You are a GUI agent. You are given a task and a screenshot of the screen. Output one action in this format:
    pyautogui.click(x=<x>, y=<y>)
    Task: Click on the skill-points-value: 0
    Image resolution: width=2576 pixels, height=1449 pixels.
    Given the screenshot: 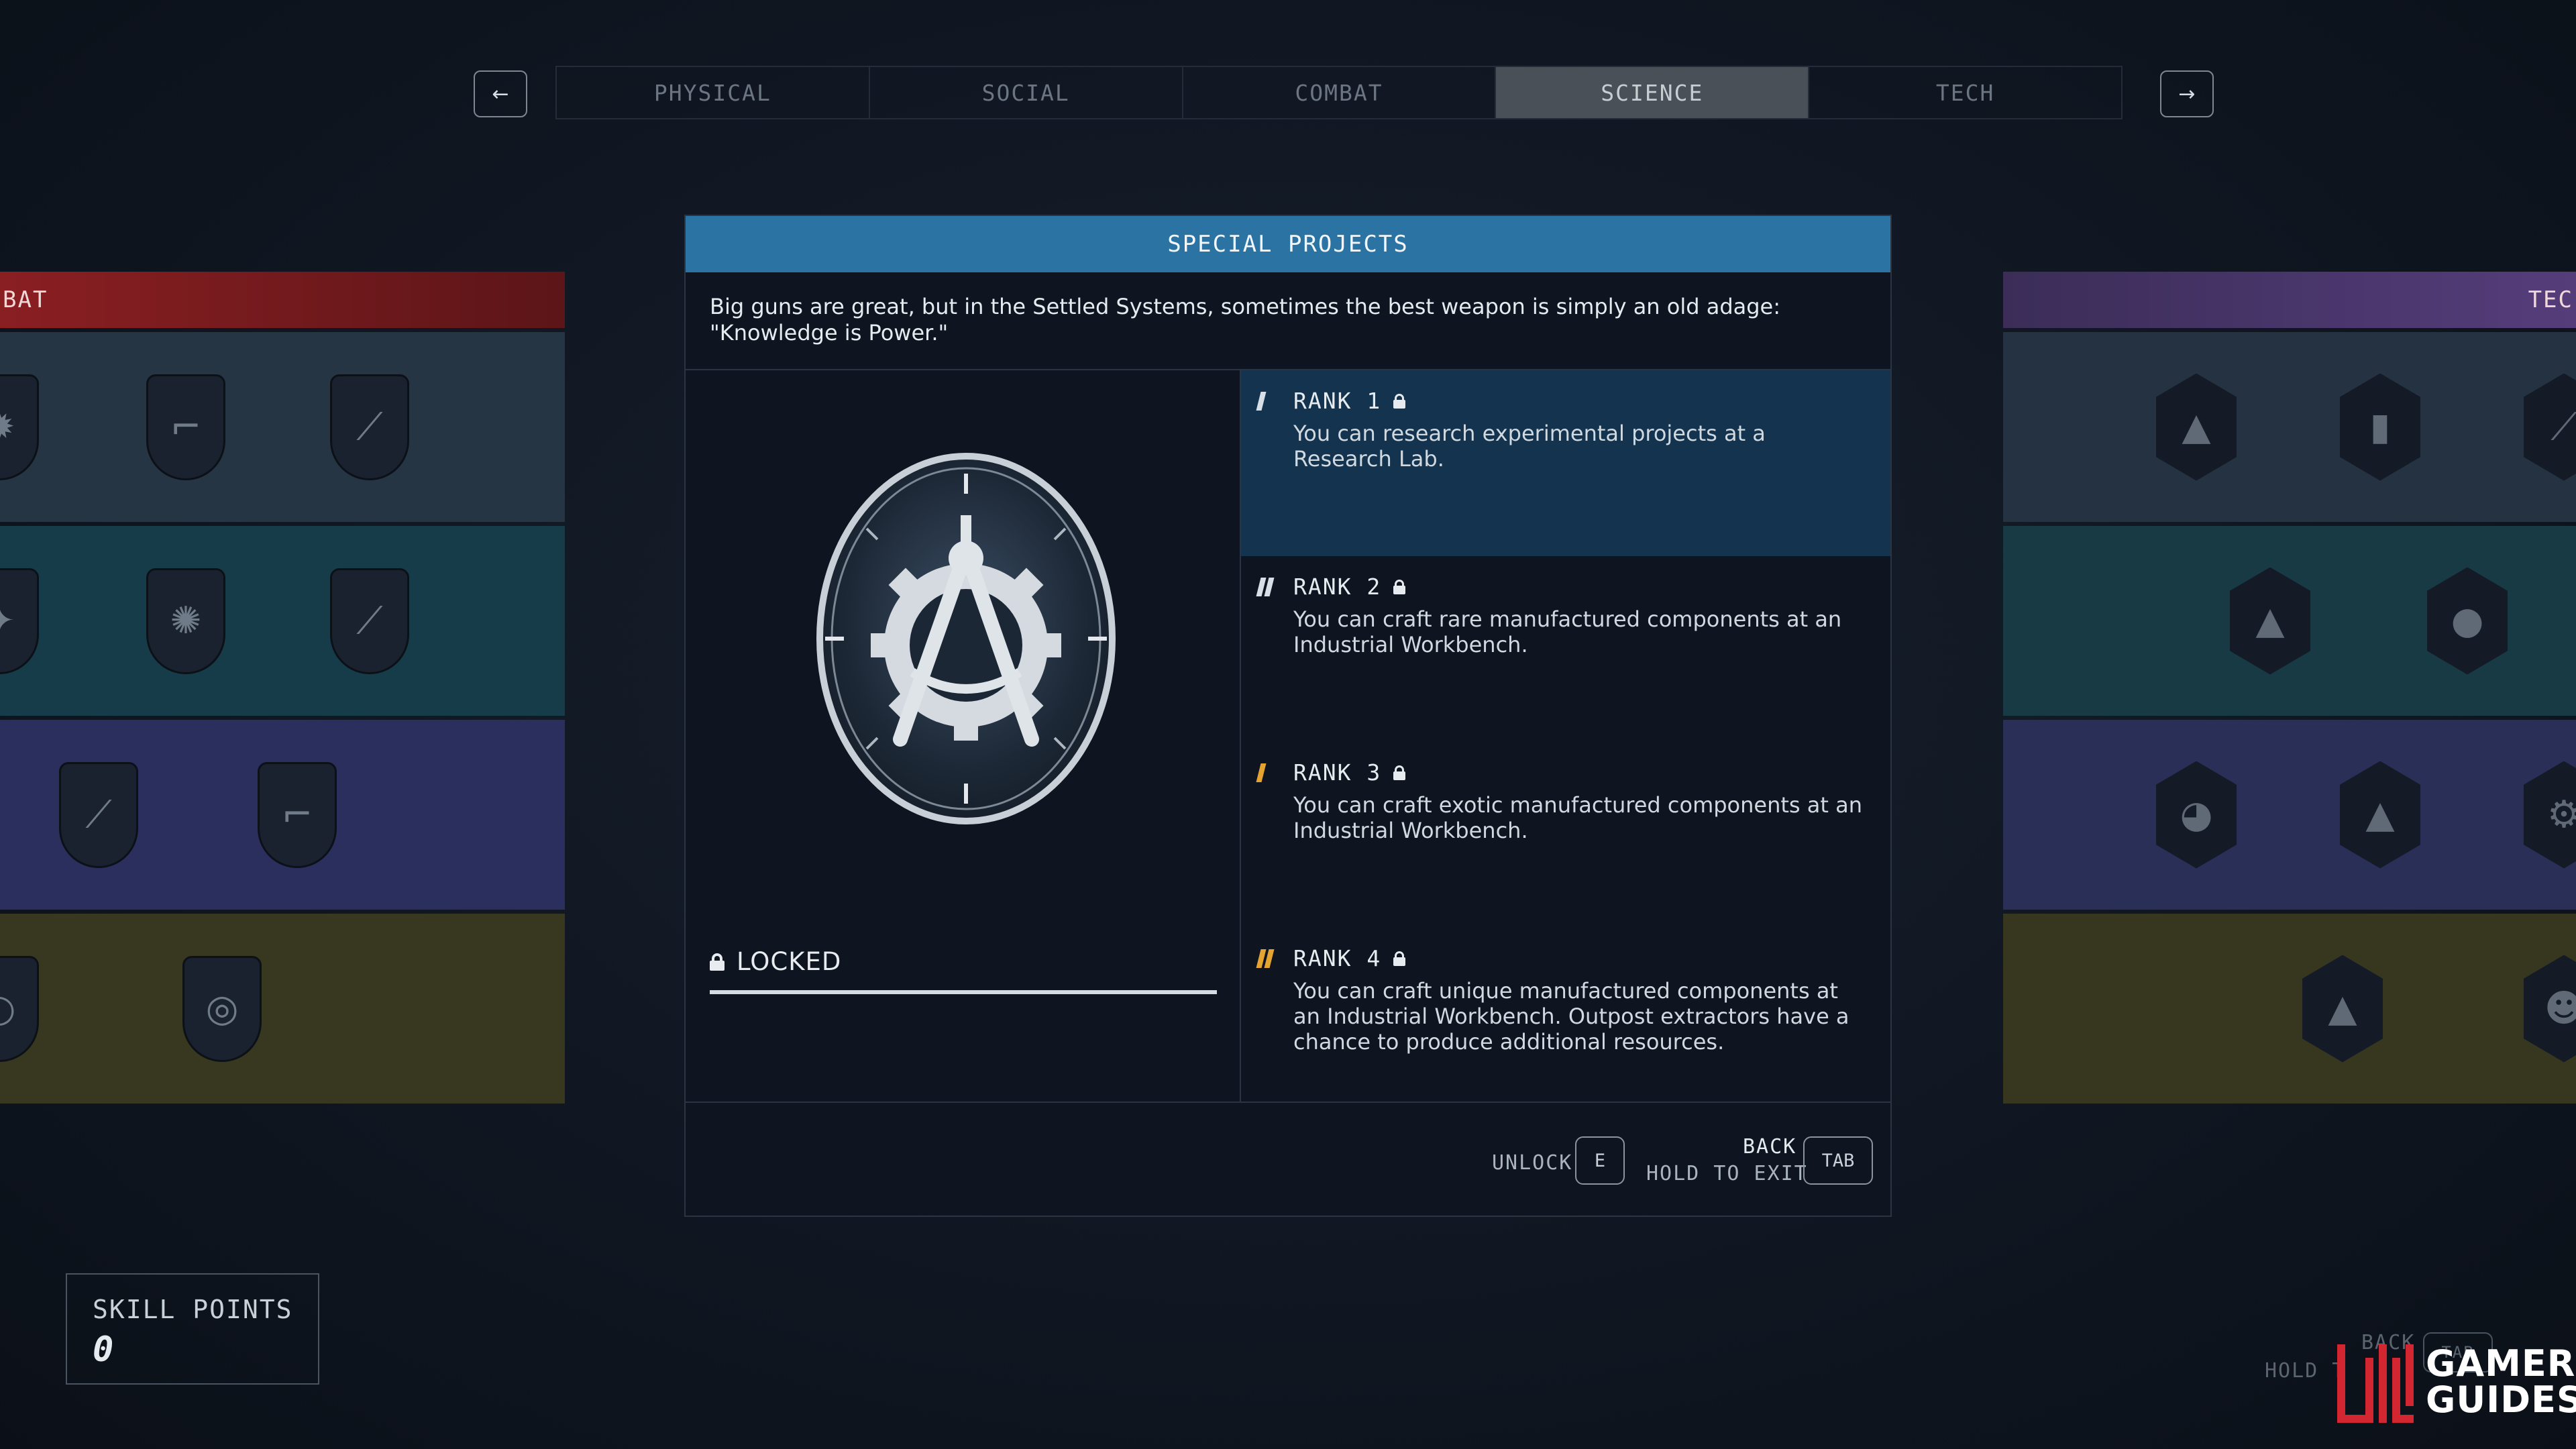 What is the action you would take?
    pyautogui.click(x=103, y=1350)
    